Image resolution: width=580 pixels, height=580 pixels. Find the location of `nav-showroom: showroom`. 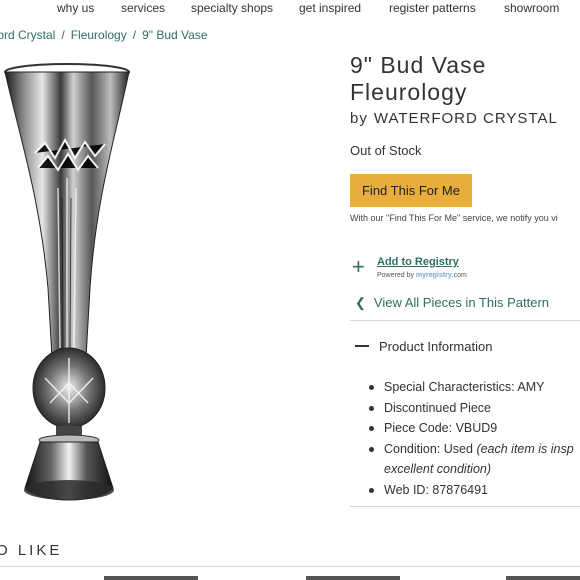

nav-showroom: showroom is located at coordinates (531, 8).